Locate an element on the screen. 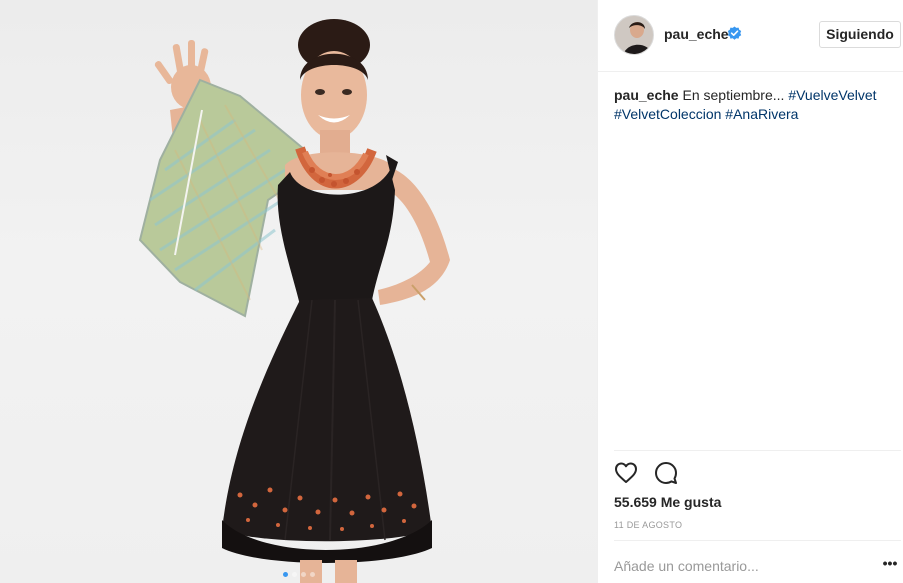 The width and height of the screenshot is (903, 583). hashtag-link: #AnaRivera is located at coordinates (761, 114).